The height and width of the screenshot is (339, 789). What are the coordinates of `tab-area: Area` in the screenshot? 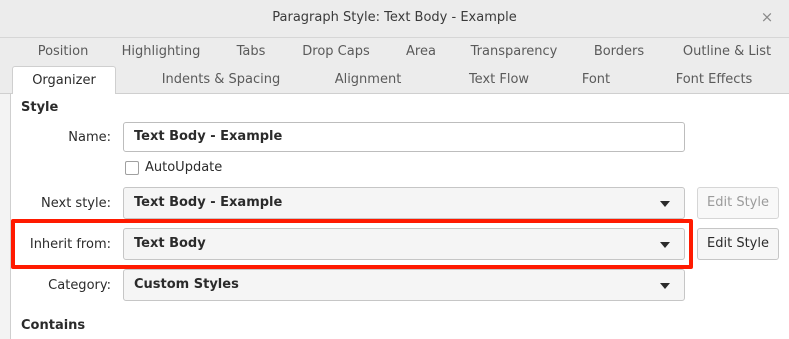 It's located at (421, 52).